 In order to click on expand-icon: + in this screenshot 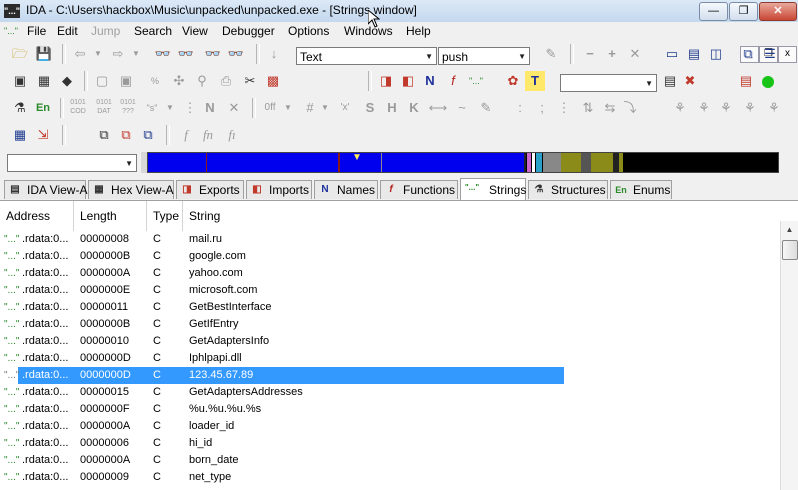, I will do `click(612, 54)`.